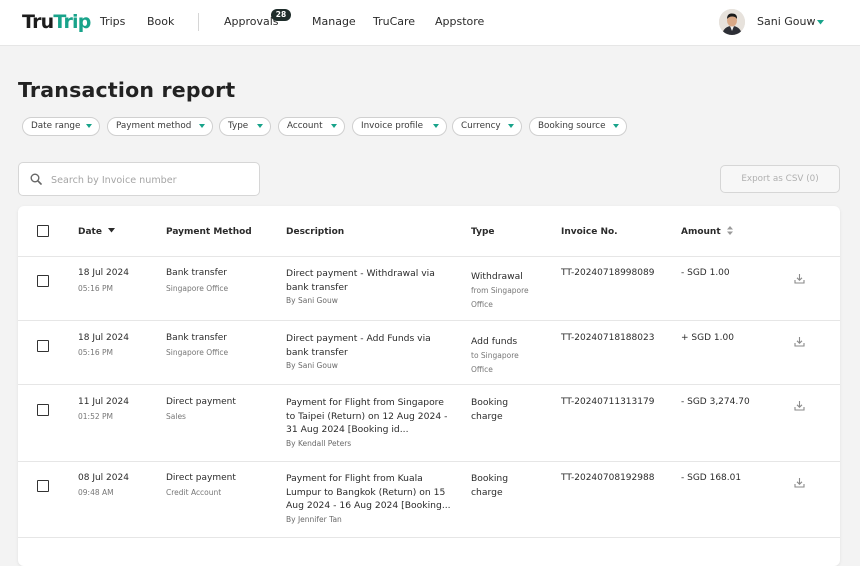 This screenshot has width=860, height=566. What do you see at coordinates (500, 290) in the screenshot?
I see `row-type: Withdrawal from Singapore Office` at bounding box center [500, 290].